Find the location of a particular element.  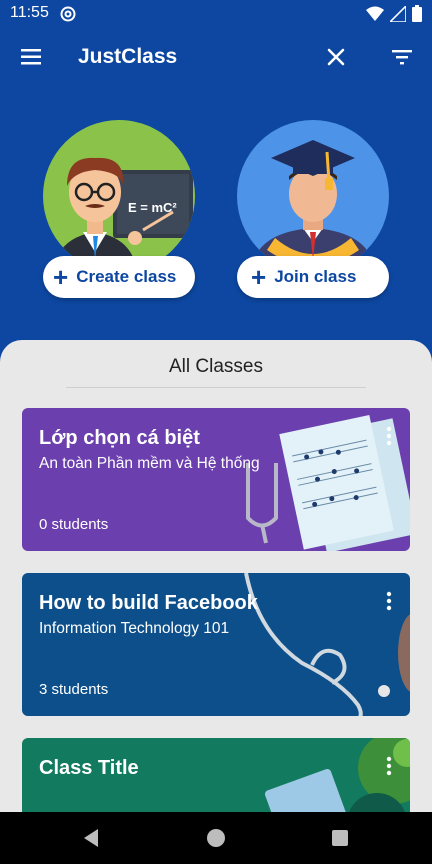

wifi-icon is located at coordinates (375, 13).